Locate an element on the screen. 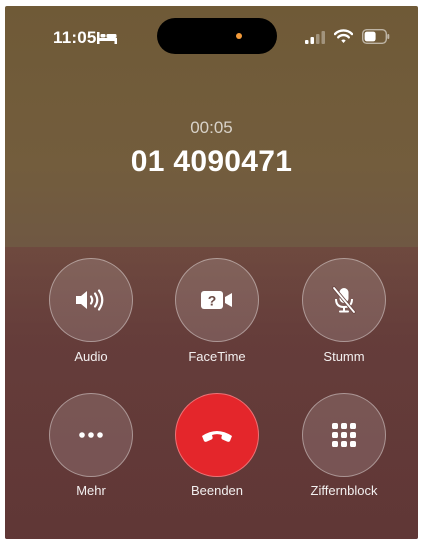 The image size is (423, 545). audio-label: Audio is located at coordinates (91, 356).